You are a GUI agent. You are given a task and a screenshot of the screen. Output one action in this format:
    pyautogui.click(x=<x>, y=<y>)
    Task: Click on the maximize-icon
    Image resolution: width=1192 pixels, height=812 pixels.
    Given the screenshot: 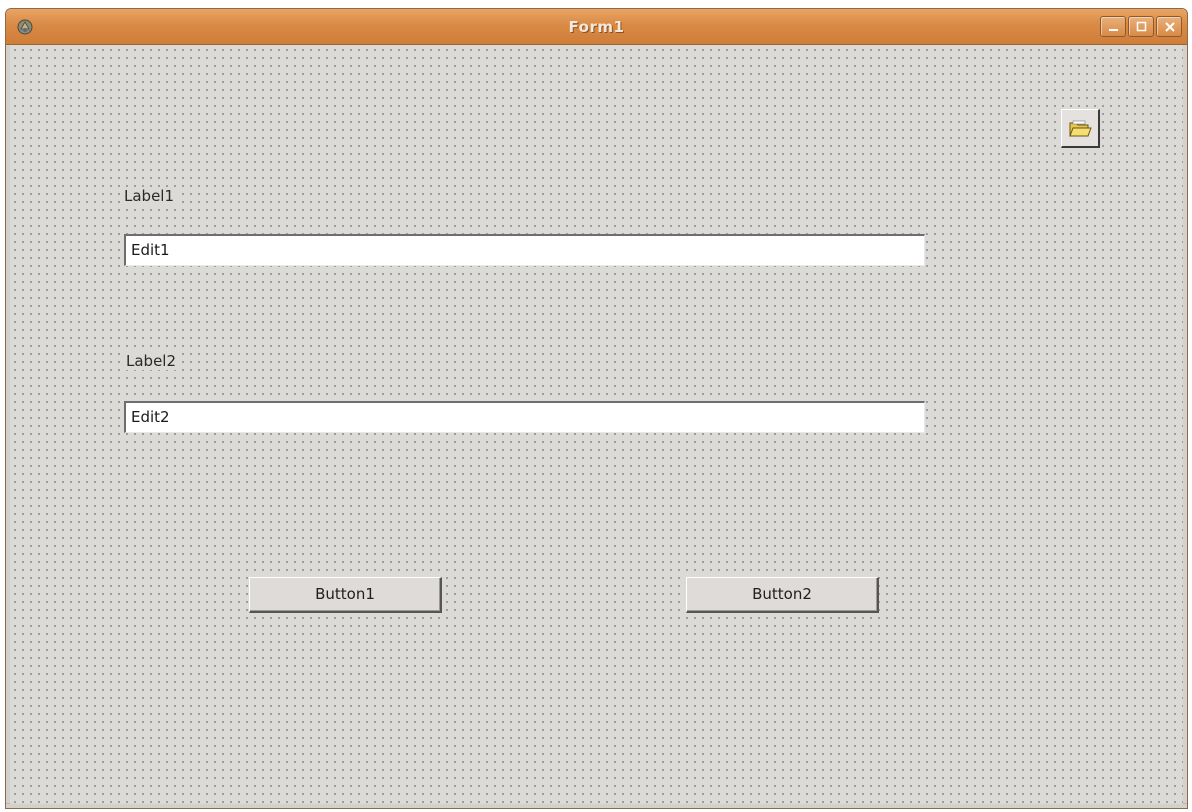 What is the action you would take?
    pyautogui.click(x=1141, y=26)
    